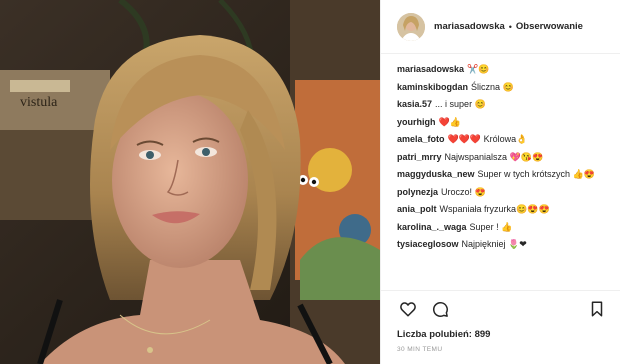  Describe the element at coordinates (517, 244) in the screenshot. I see `comment-emoji-after: 🌷❤` at that location.